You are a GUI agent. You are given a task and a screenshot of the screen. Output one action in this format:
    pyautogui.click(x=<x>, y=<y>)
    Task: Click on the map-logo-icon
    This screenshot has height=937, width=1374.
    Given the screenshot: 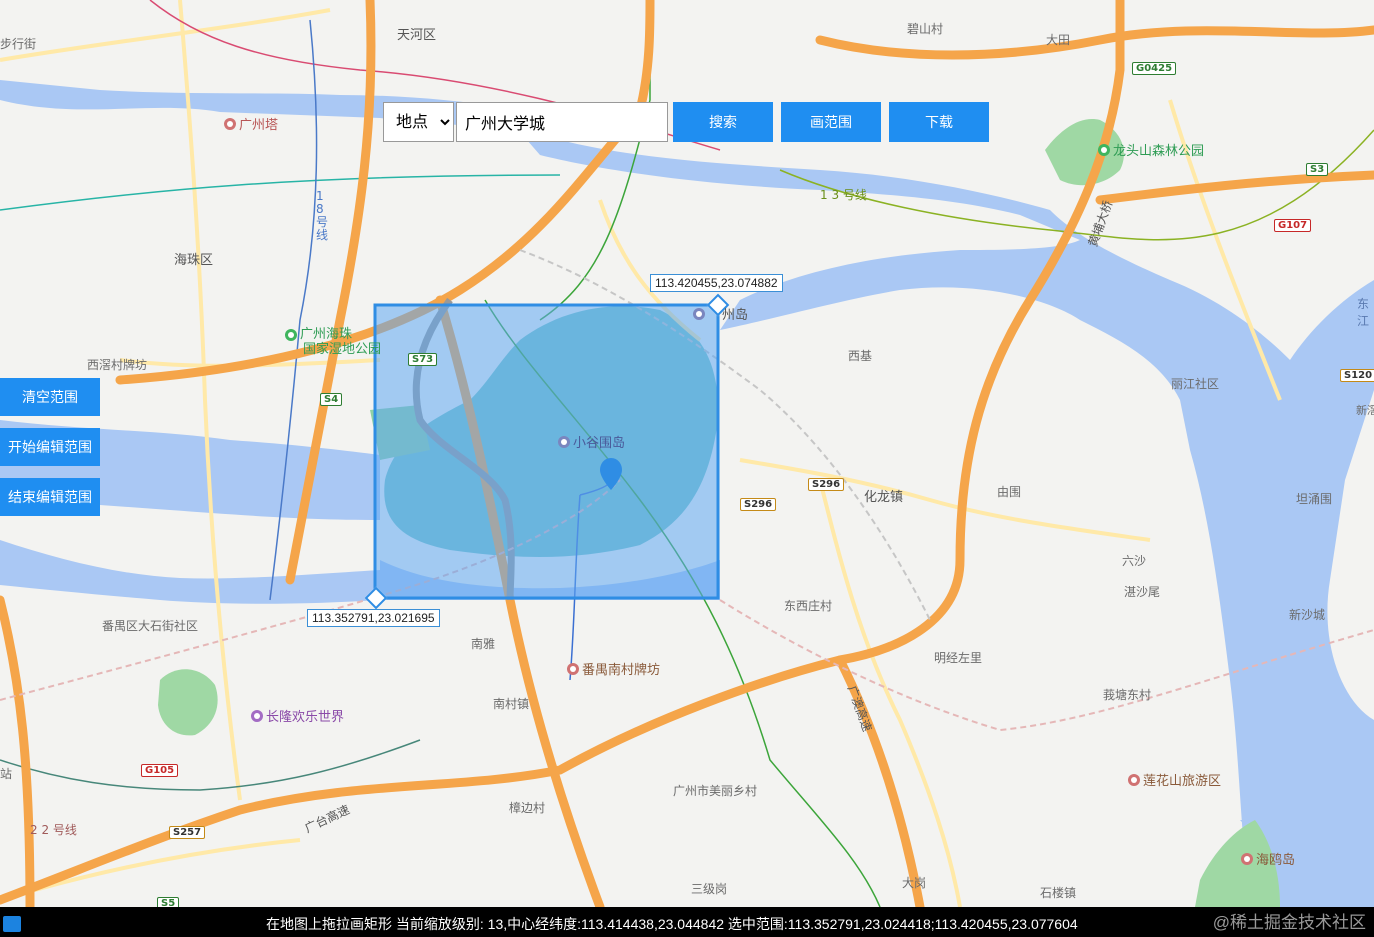 What is the action you would take?
    pyautogui.click(x=12, y=924)
    